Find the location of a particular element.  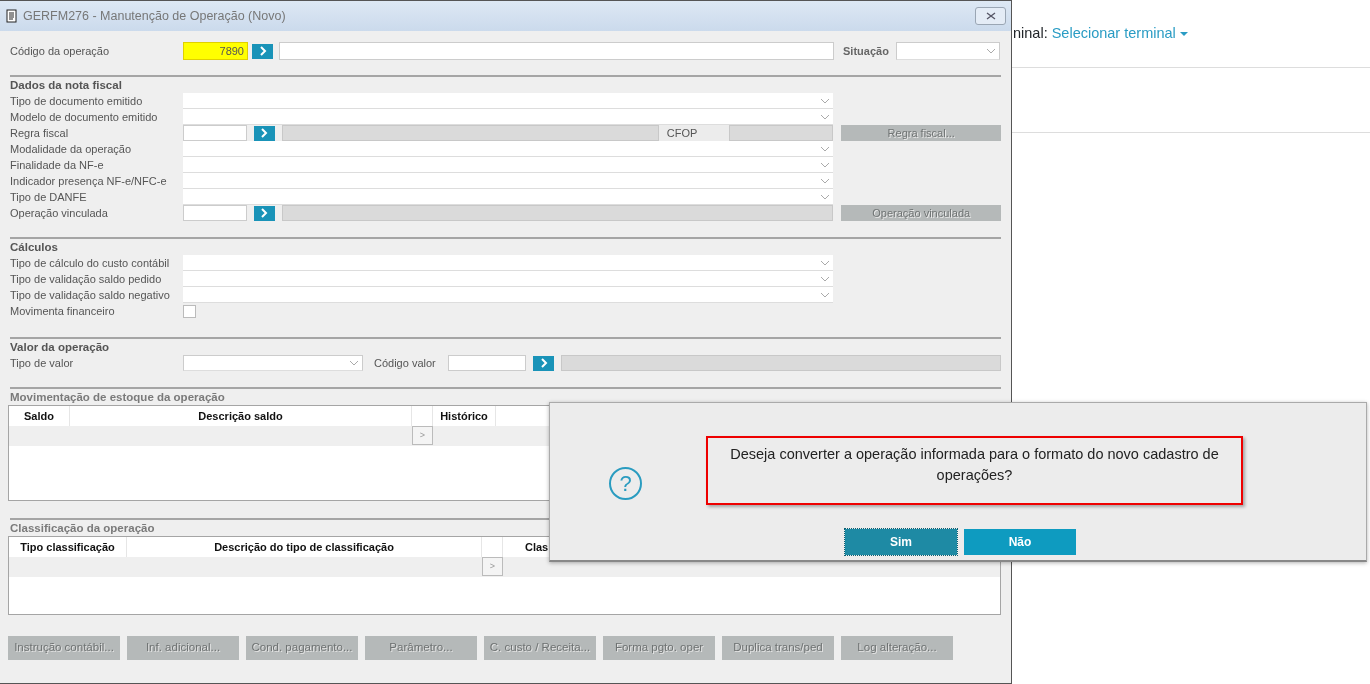

code-field: 7890 is located at coordinates (215, 51).